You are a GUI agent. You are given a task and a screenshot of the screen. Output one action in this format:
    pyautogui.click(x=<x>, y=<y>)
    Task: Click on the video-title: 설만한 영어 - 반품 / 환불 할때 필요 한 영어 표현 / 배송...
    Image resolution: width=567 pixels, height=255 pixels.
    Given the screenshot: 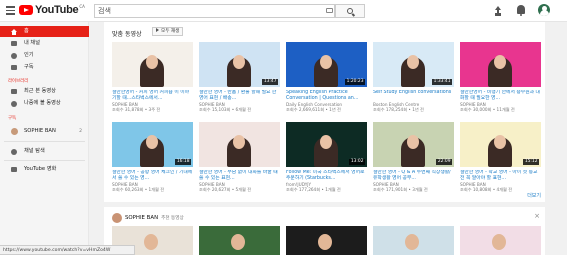 What is the action you would take?
    pyautogui.click(x=239, y=95)
    